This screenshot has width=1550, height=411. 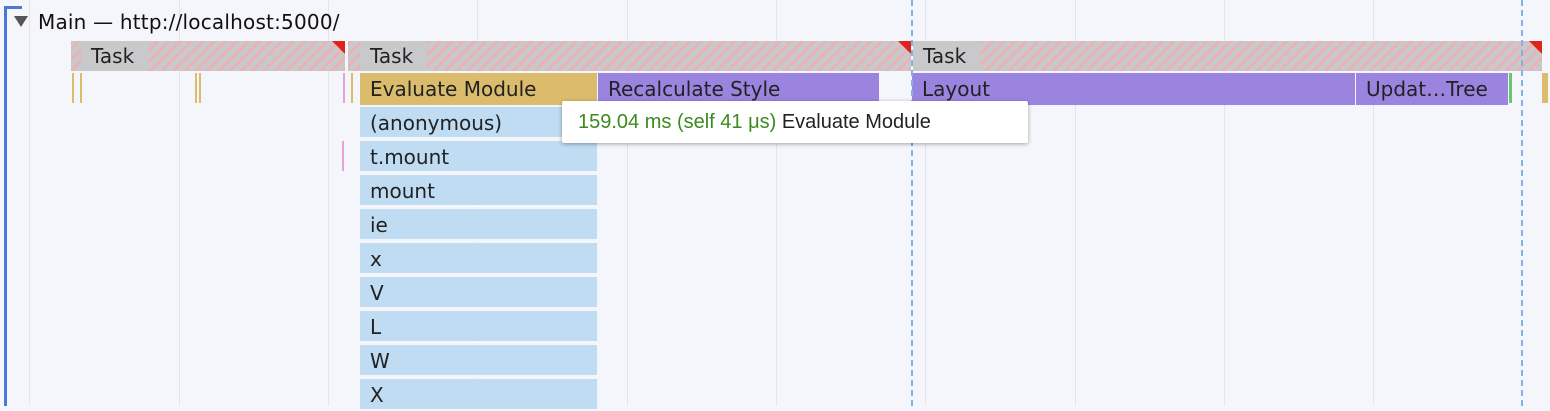 I want to click on call-frame: V, so click(x=478, y=293).